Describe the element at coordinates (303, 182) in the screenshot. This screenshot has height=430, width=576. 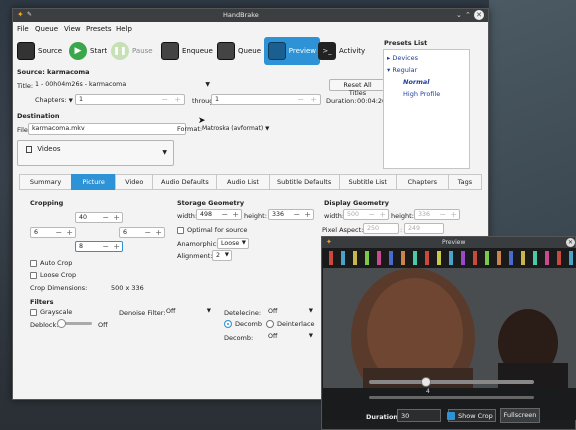
I see `tab-subtitle-defaults: Subtitle Defaults` at that location.